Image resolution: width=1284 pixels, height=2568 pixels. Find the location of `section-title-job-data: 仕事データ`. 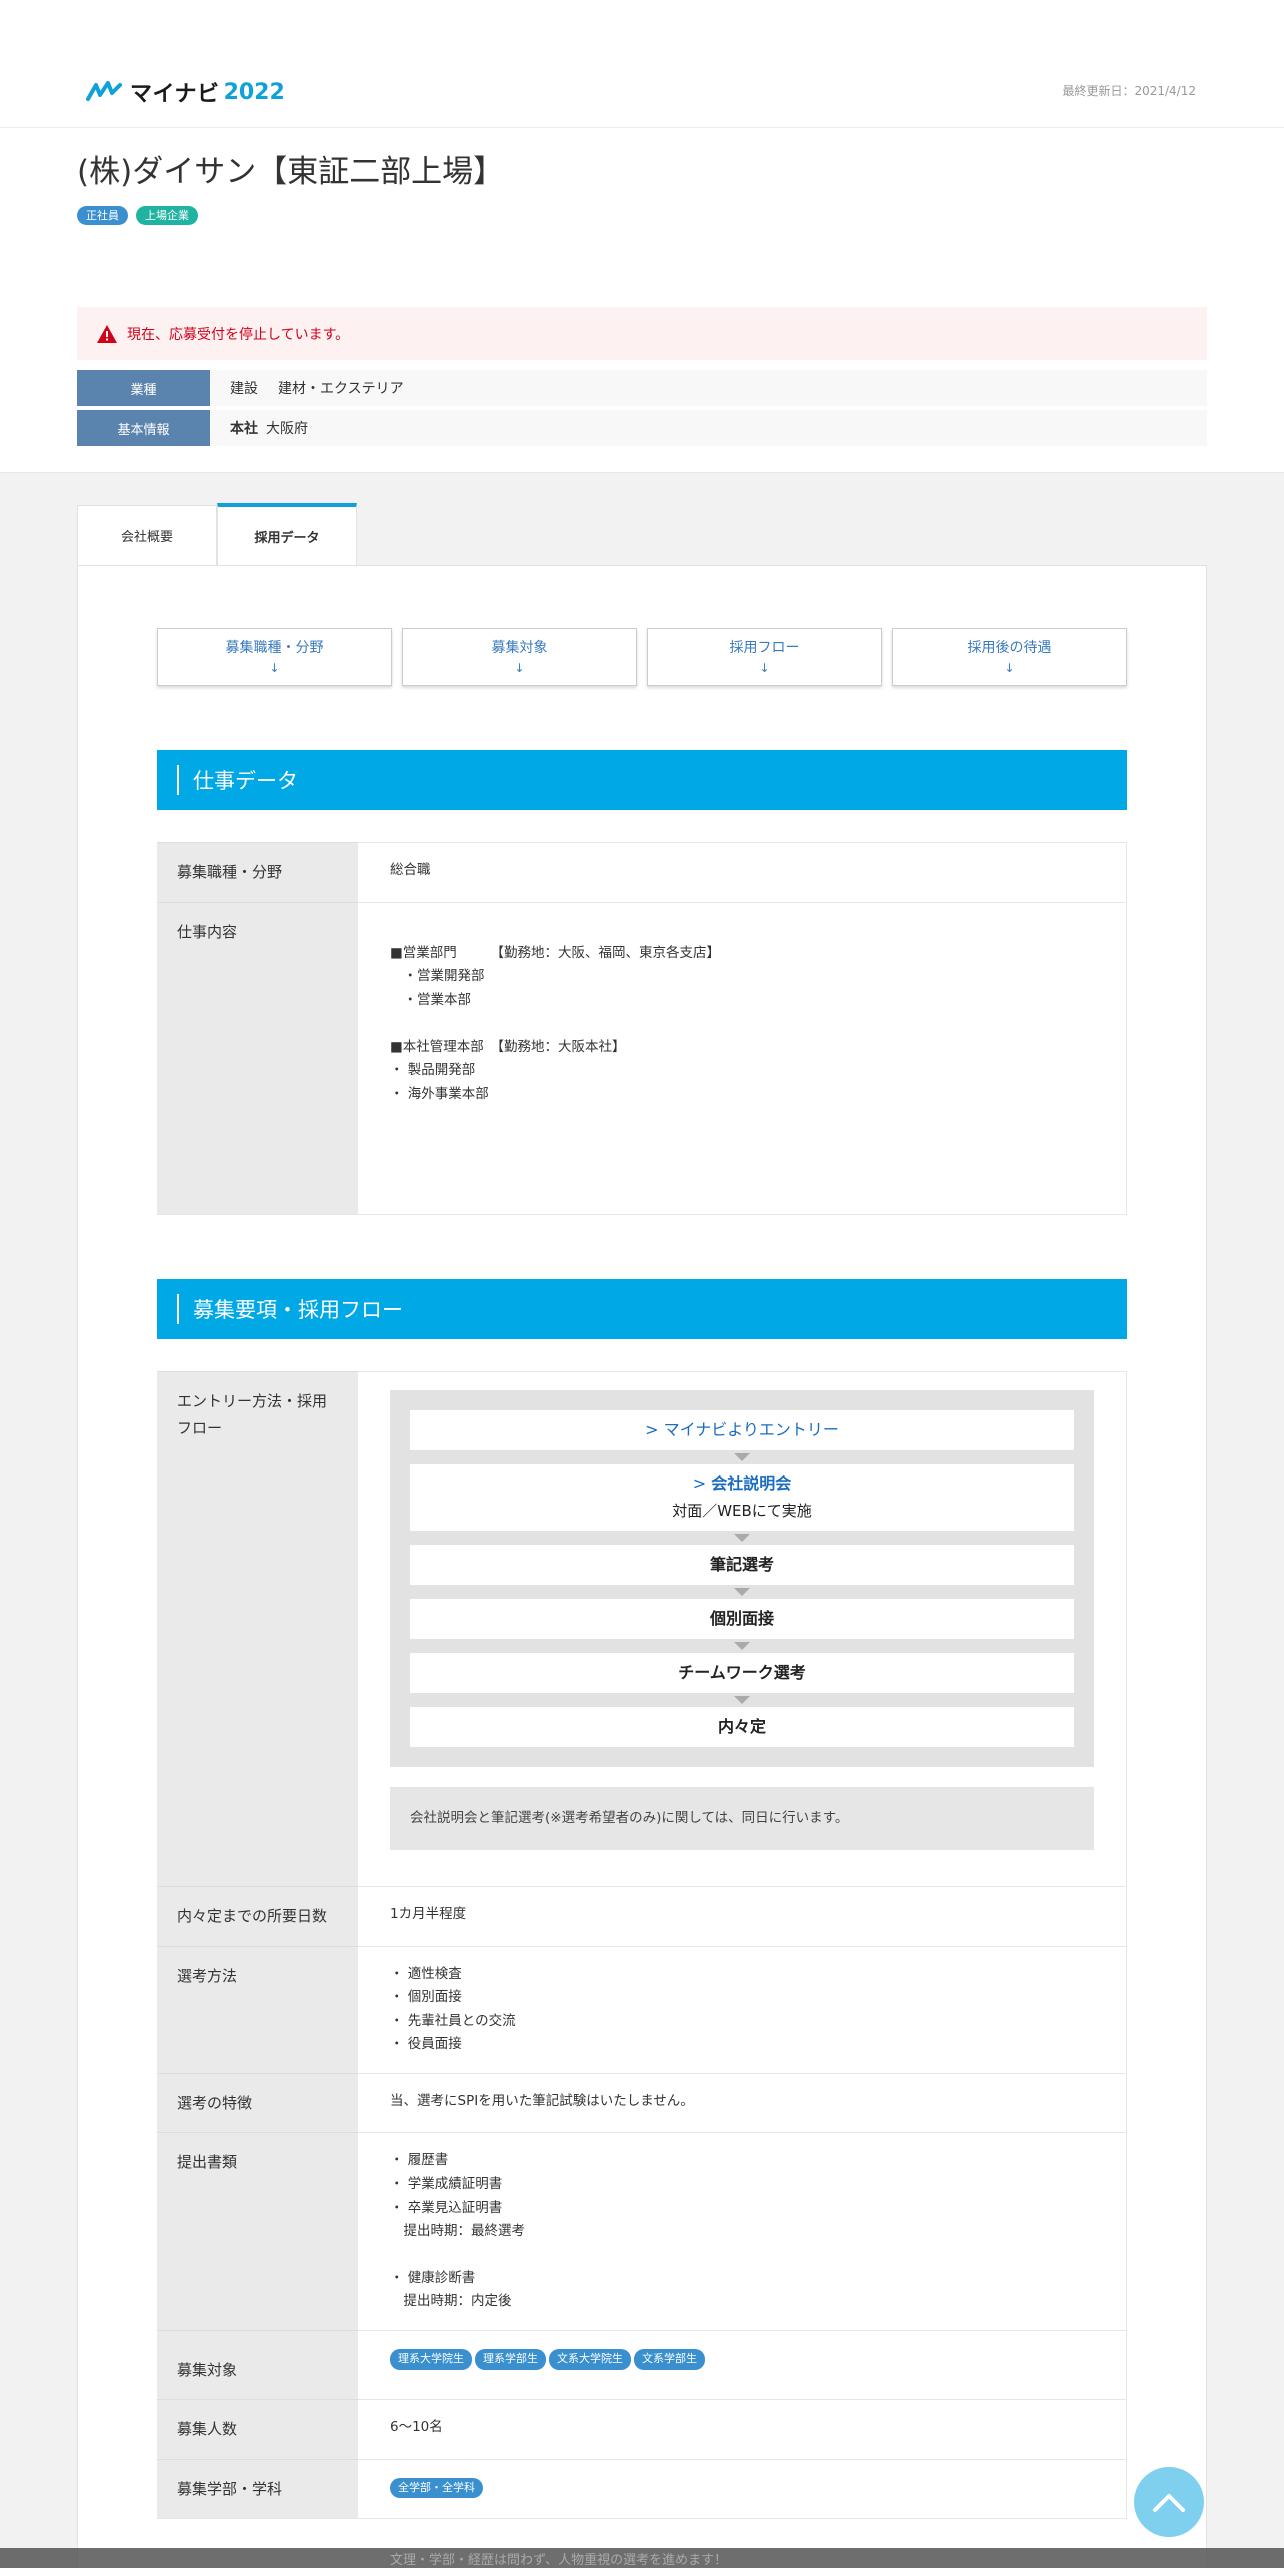

section-title-job-data: 仕事データ is located at coordinates (642, 780).